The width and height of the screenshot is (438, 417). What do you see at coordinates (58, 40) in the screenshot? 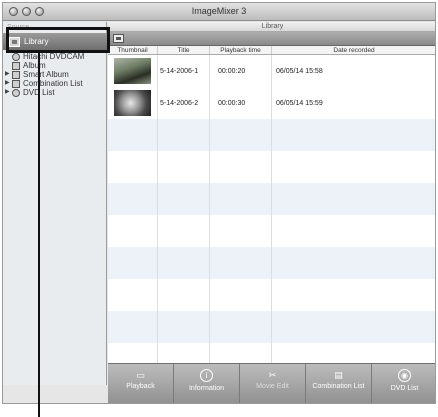
I see `callout-highlight-box` at bounding box center [58, 40].